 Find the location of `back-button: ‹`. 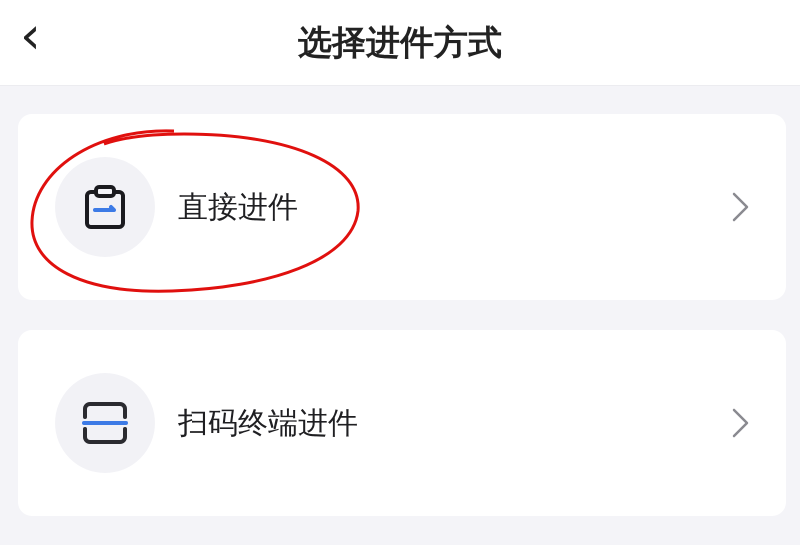

back-button: ‹ is located at coordinates (30, 36).